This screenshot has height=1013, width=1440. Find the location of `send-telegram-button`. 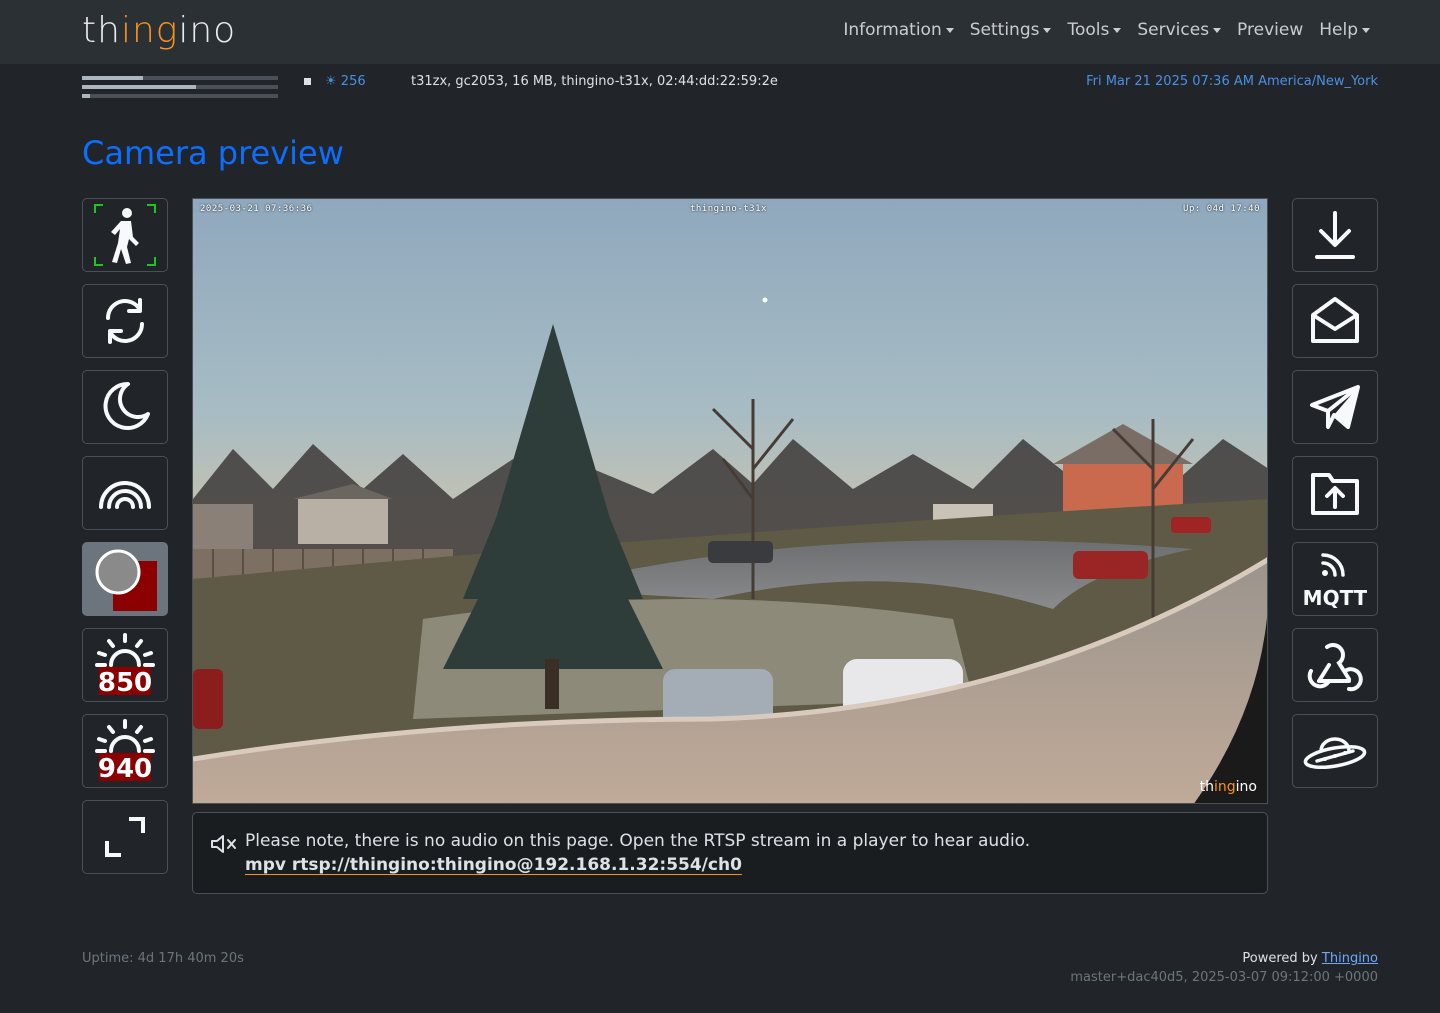

send-telegram-button is located at coordinates (1335, 407).